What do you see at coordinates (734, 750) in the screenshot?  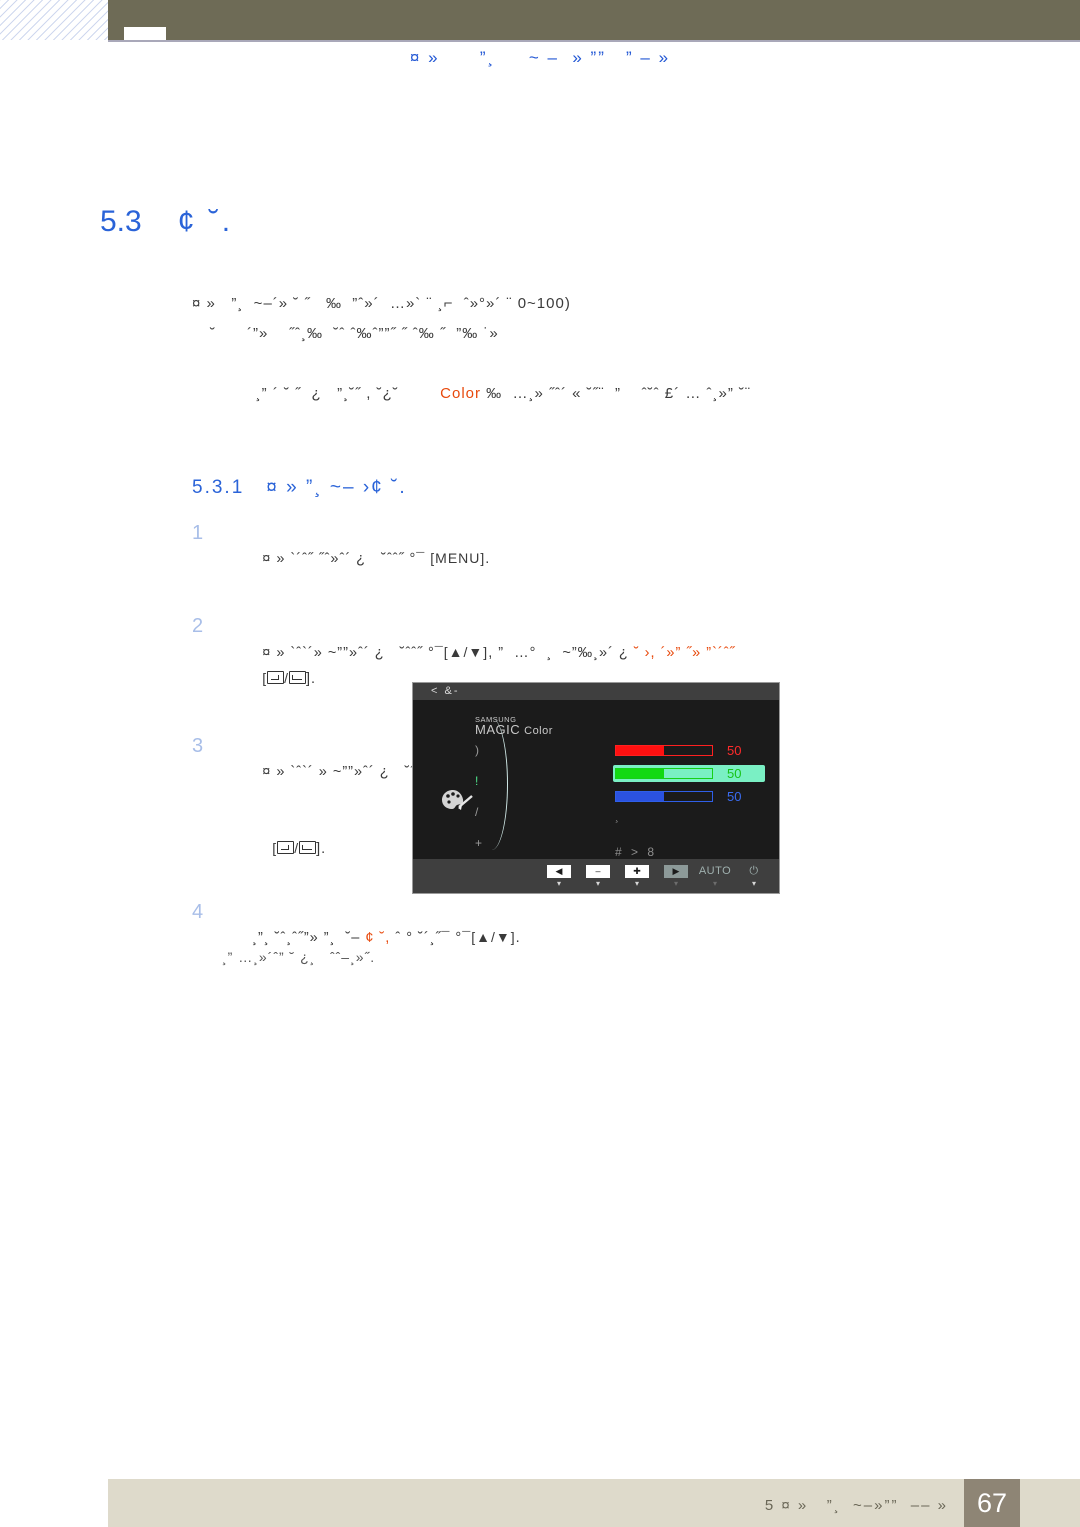 I see `red-value: 50` at bounding box center [734, 750].